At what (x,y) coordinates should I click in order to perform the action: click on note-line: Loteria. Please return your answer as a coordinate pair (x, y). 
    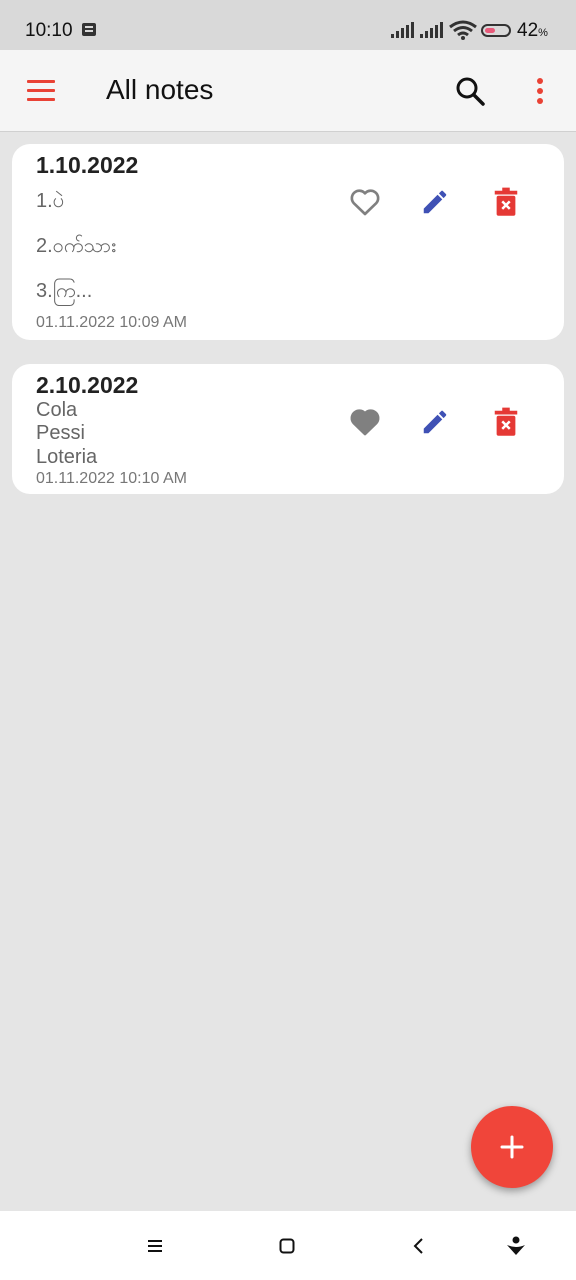
    Looking at the image, I should click on (67, 457).